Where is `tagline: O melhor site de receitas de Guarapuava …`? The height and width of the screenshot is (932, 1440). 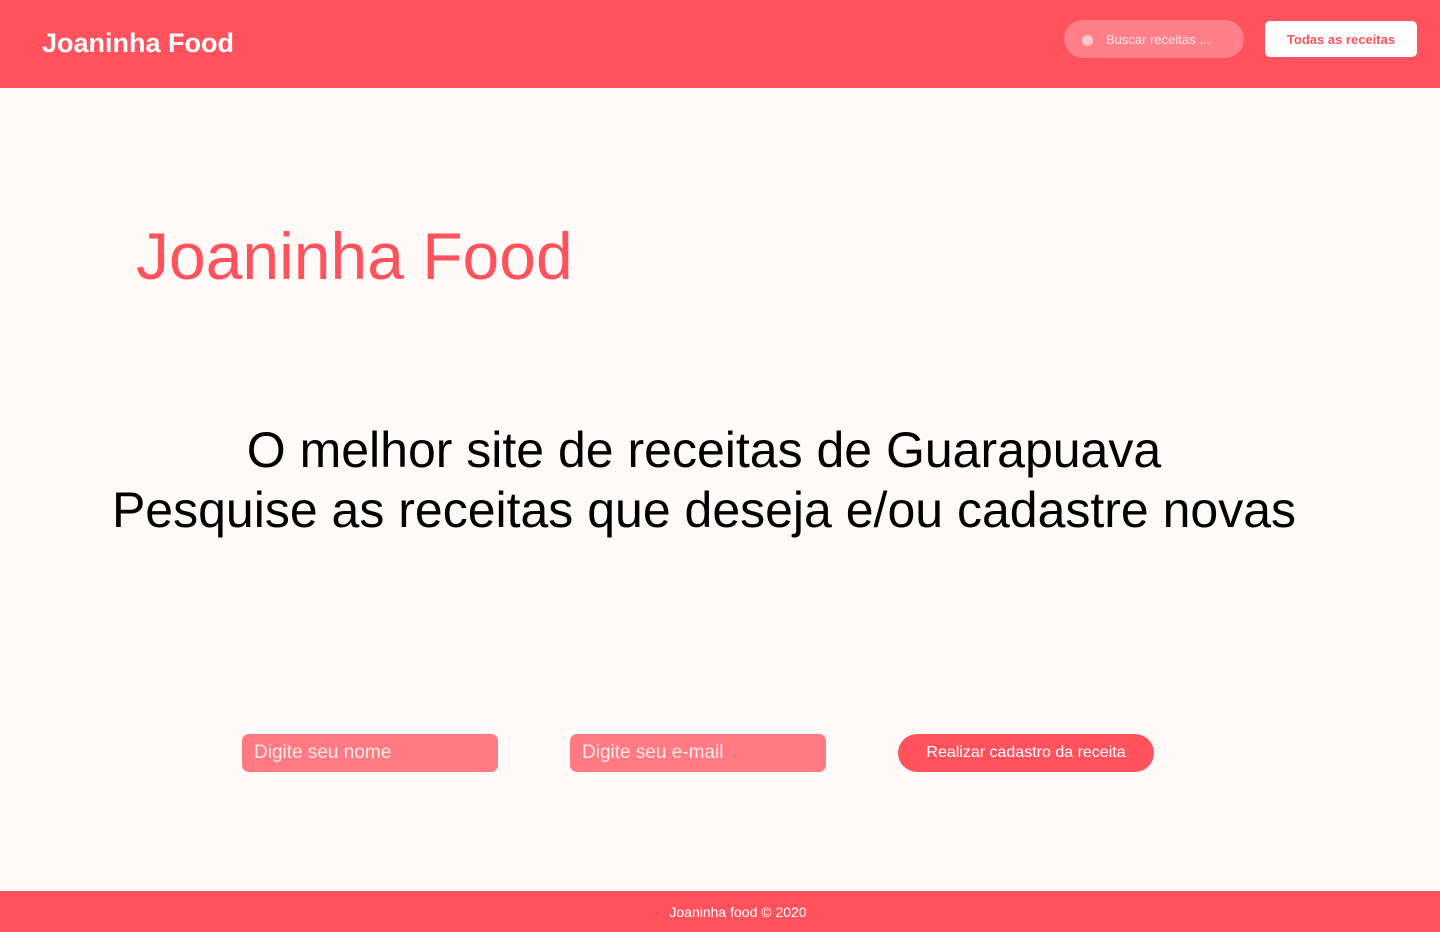
tagline: O melhor site de receitas de Guarapuava … is located at coordinates (704, 480).